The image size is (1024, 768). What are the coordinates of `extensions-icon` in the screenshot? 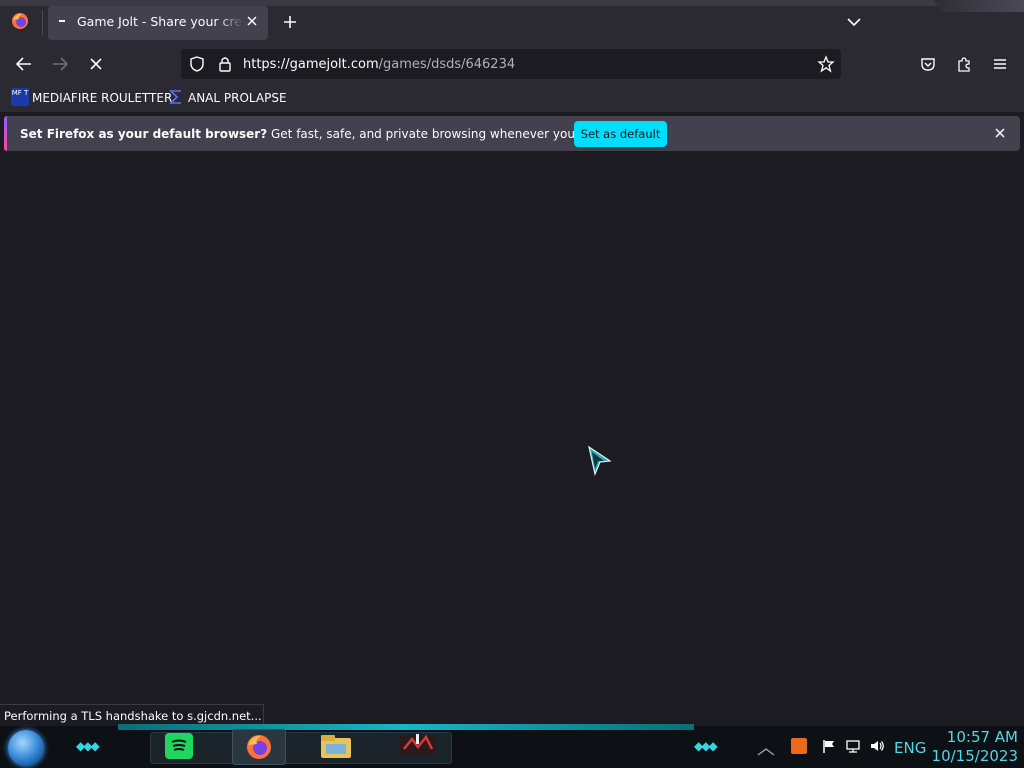 It's located at (965, 65).